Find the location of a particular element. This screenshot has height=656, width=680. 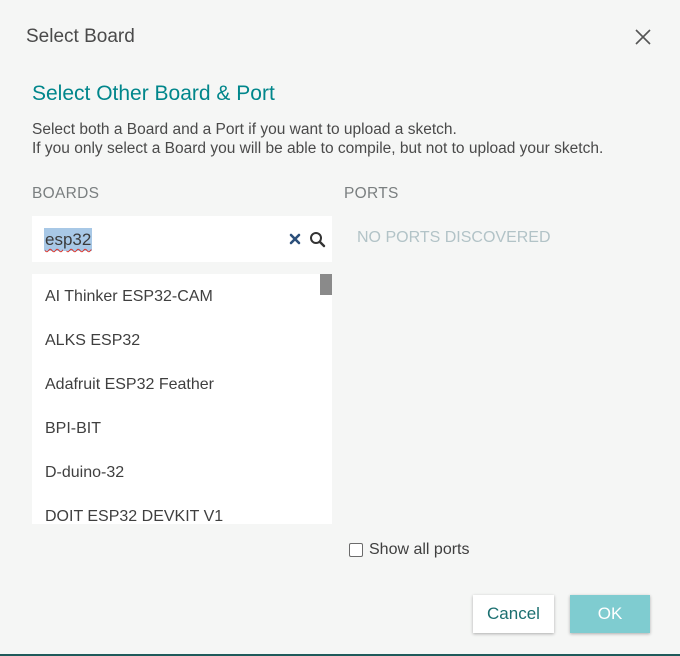

board-search-input: esp32 is located at coordinates (182, 239).